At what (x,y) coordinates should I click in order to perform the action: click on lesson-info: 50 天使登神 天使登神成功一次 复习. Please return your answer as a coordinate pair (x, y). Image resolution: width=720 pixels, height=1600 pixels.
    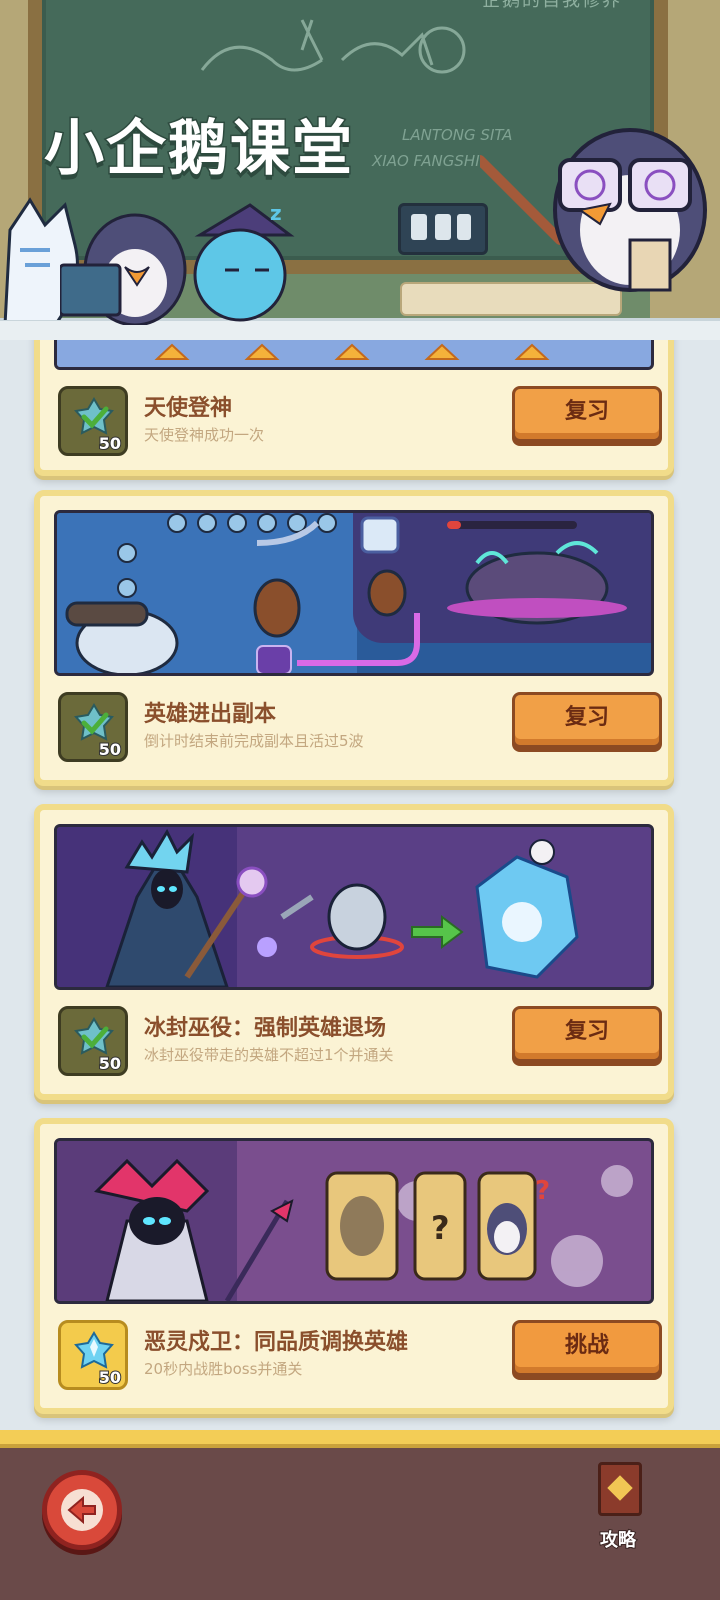
    Looking at the image, I should click on (358, 423).